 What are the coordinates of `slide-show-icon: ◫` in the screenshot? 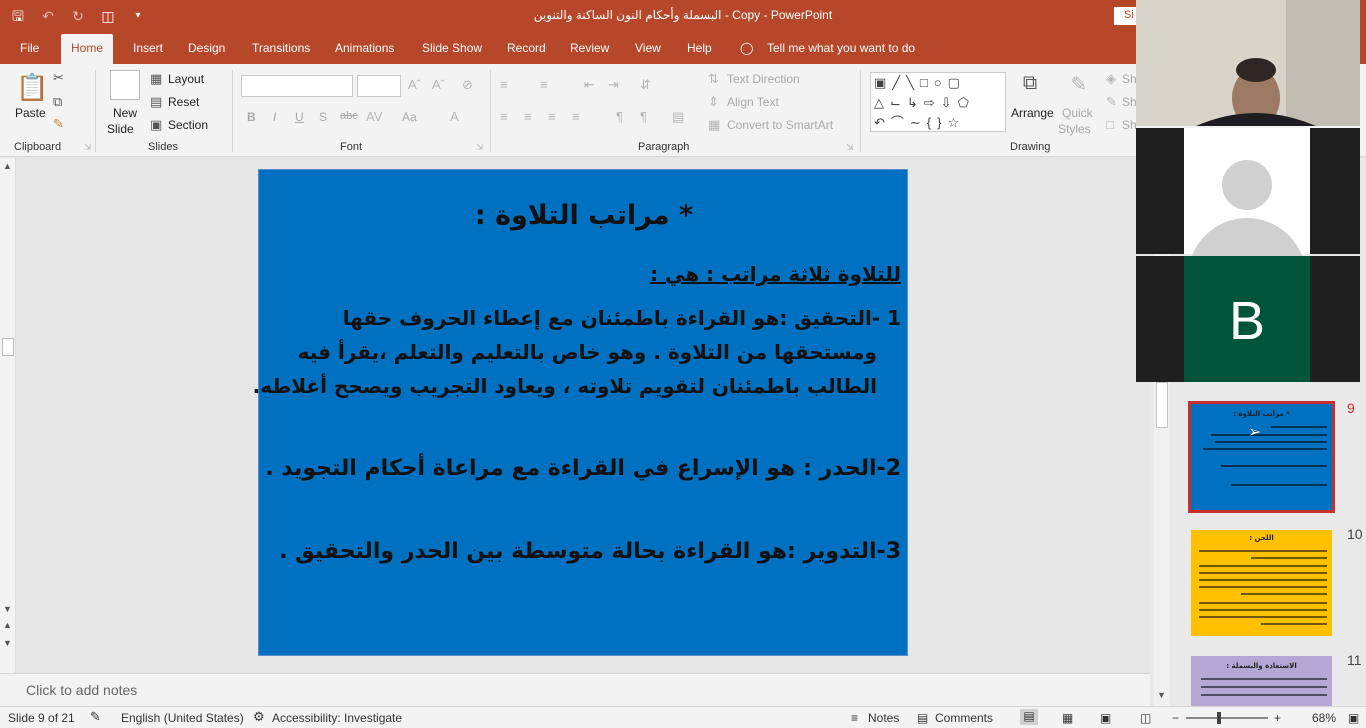 It's located at (1145, 718).